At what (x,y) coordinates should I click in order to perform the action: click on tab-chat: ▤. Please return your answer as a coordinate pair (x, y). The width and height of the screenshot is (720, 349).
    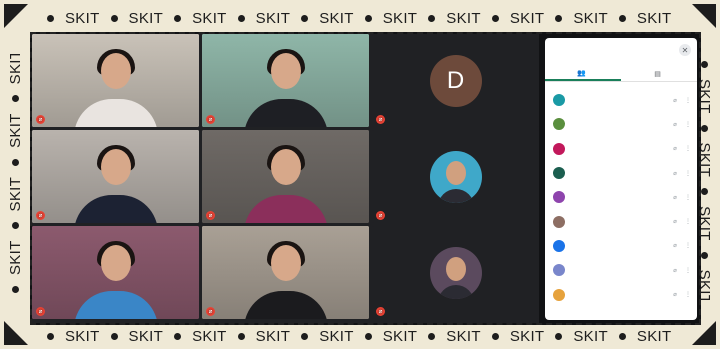
    Looking at the image, I should click on (659, 73).